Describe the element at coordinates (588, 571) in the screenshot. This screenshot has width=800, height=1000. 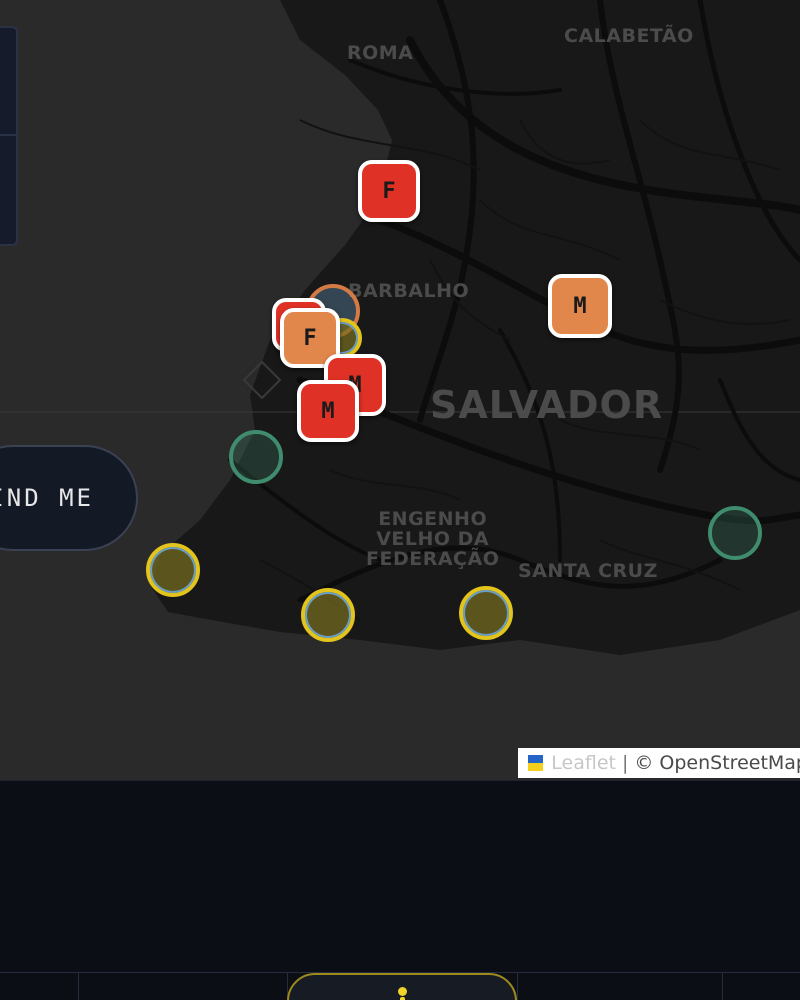
I see `place-label-santa-cruz: SANTA CRUZ` at that location.